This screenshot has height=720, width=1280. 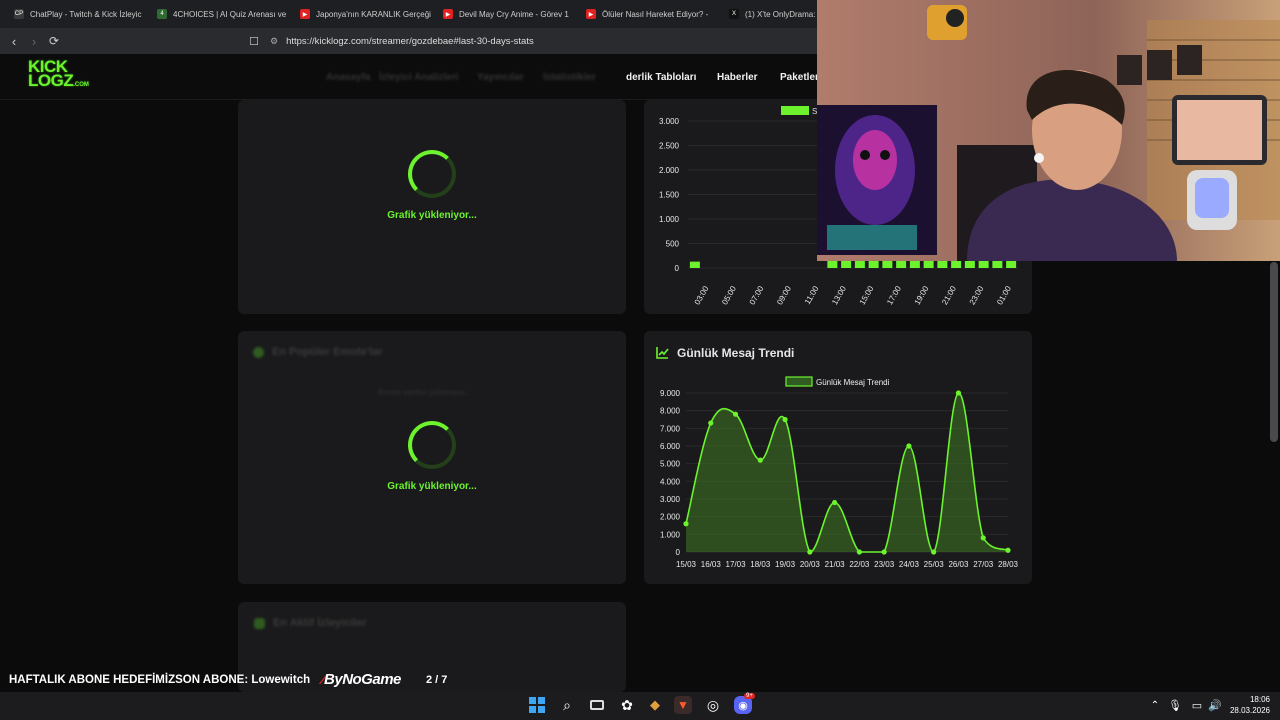 I want to click on nav-link: İzleyici Analizleri, so click(x=419, y=78).